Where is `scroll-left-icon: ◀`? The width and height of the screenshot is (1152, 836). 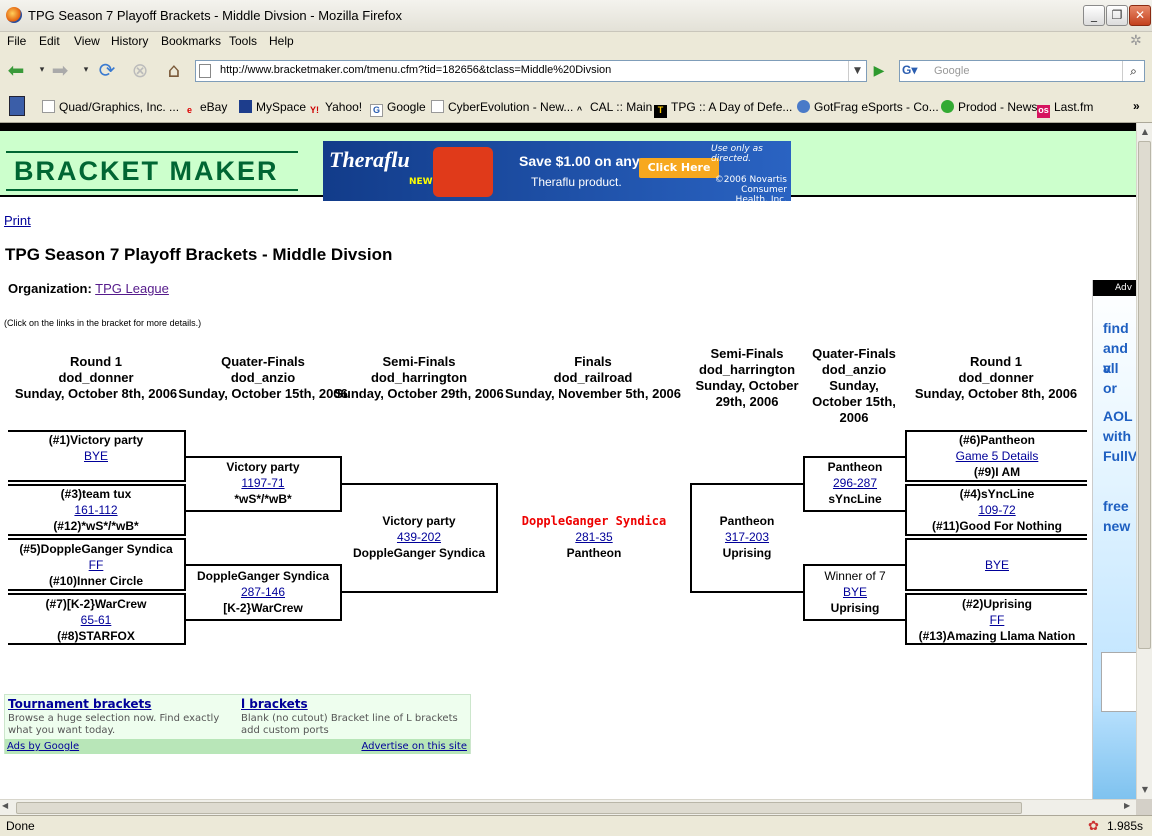
scroll-left-icon: ◀ is located at coordinates (5, 805).